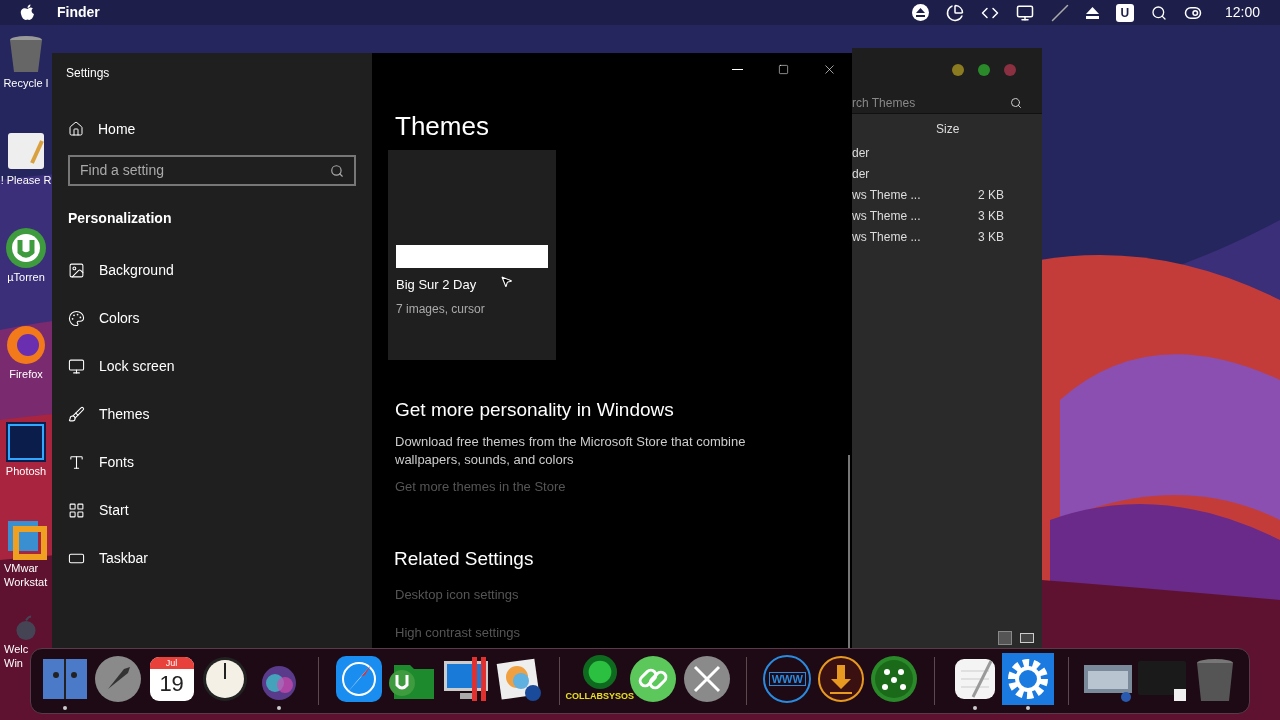 The height and width of the screenshot is (720, 1280). I want to click on desktop-icon-label: ! Please R, so click(26, 180).